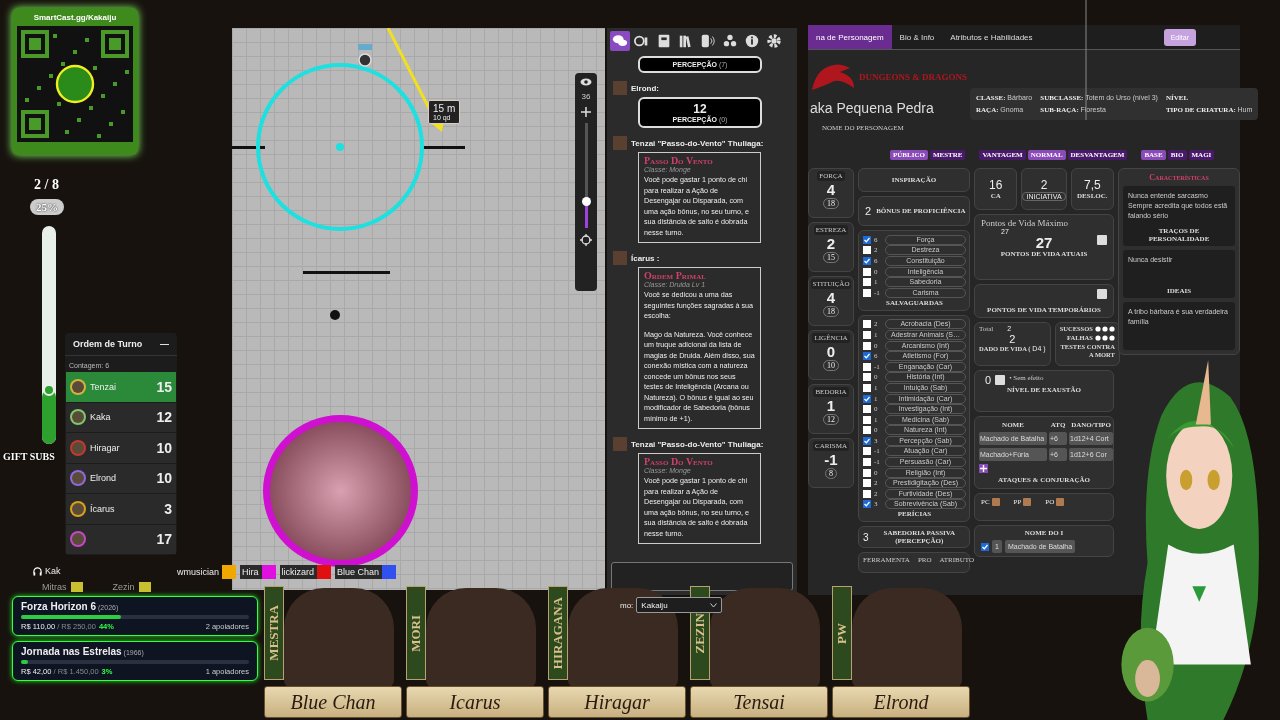  I want to click on speak-as-label: mo:, so click(627, 605).